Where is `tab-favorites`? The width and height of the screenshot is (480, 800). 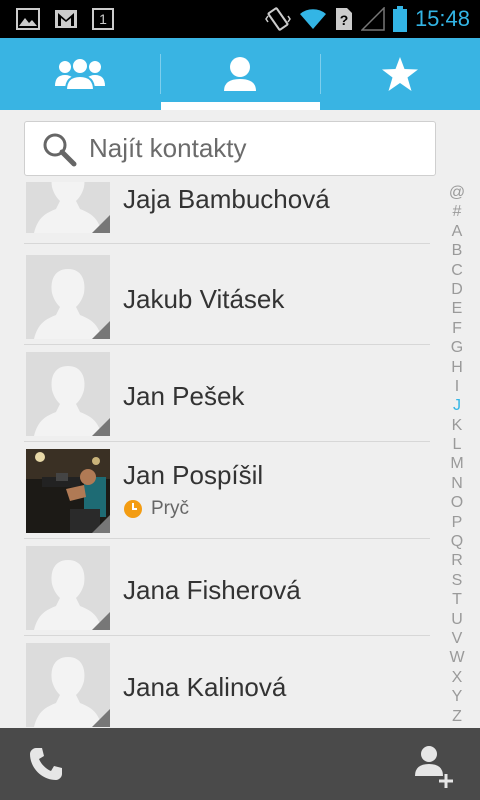 tab-favorites is located at coordinates (400, 74).